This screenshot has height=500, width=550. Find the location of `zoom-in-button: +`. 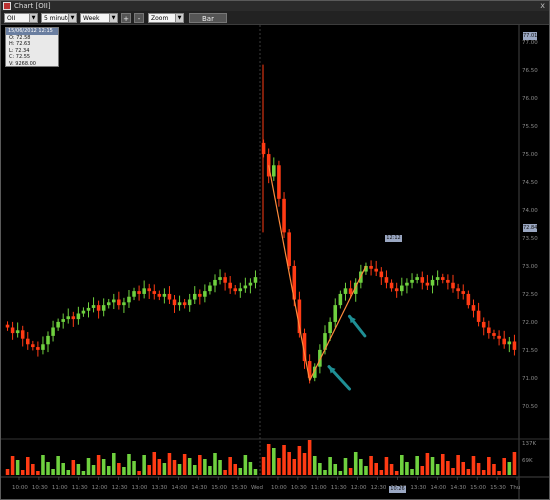

zoom-in-button: + is located at coordinates (126, 18).